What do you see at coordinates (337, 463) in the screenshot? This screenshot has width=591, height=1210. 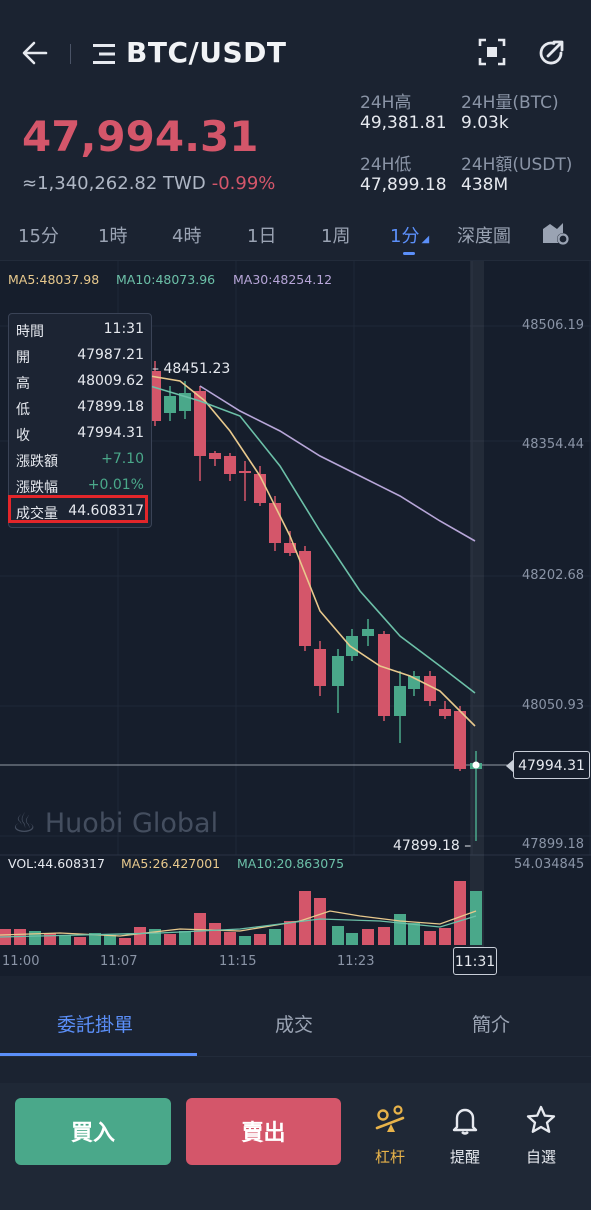 I see `ma30-line` at bounding box center [337, 463].